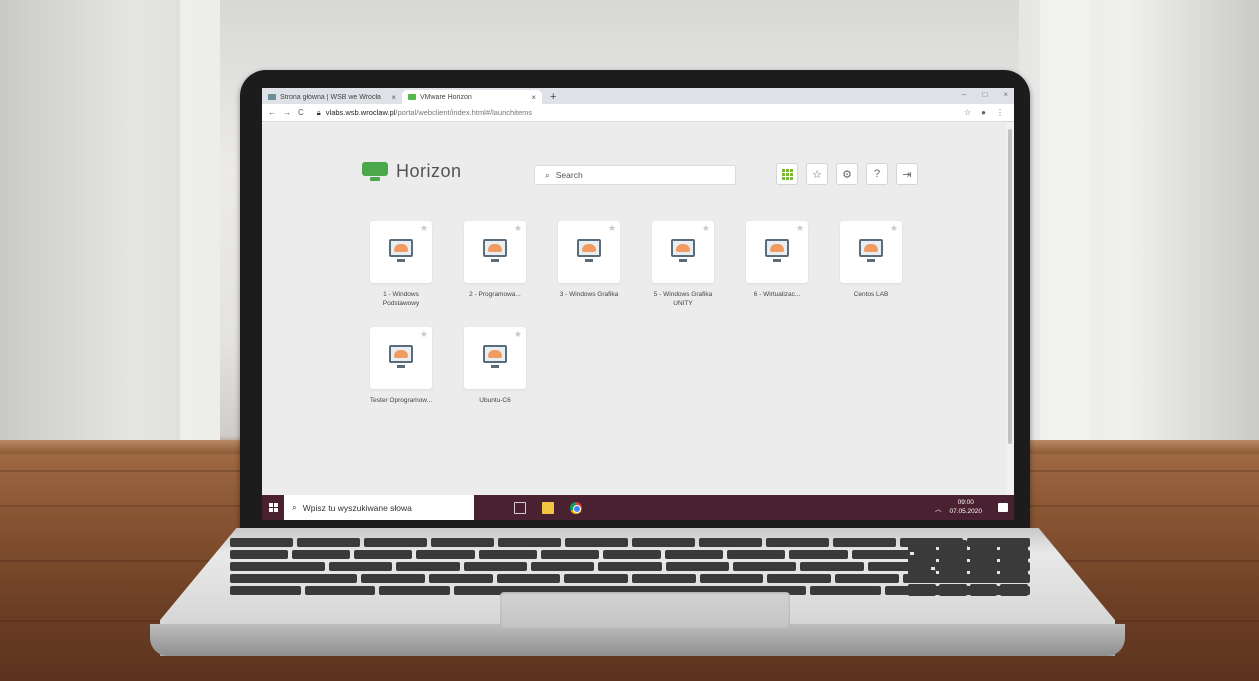  What do you see at coordinates (547, 174) in the screenshot?
I see `search-icon: ⌕` at bounding box center [547, 174].